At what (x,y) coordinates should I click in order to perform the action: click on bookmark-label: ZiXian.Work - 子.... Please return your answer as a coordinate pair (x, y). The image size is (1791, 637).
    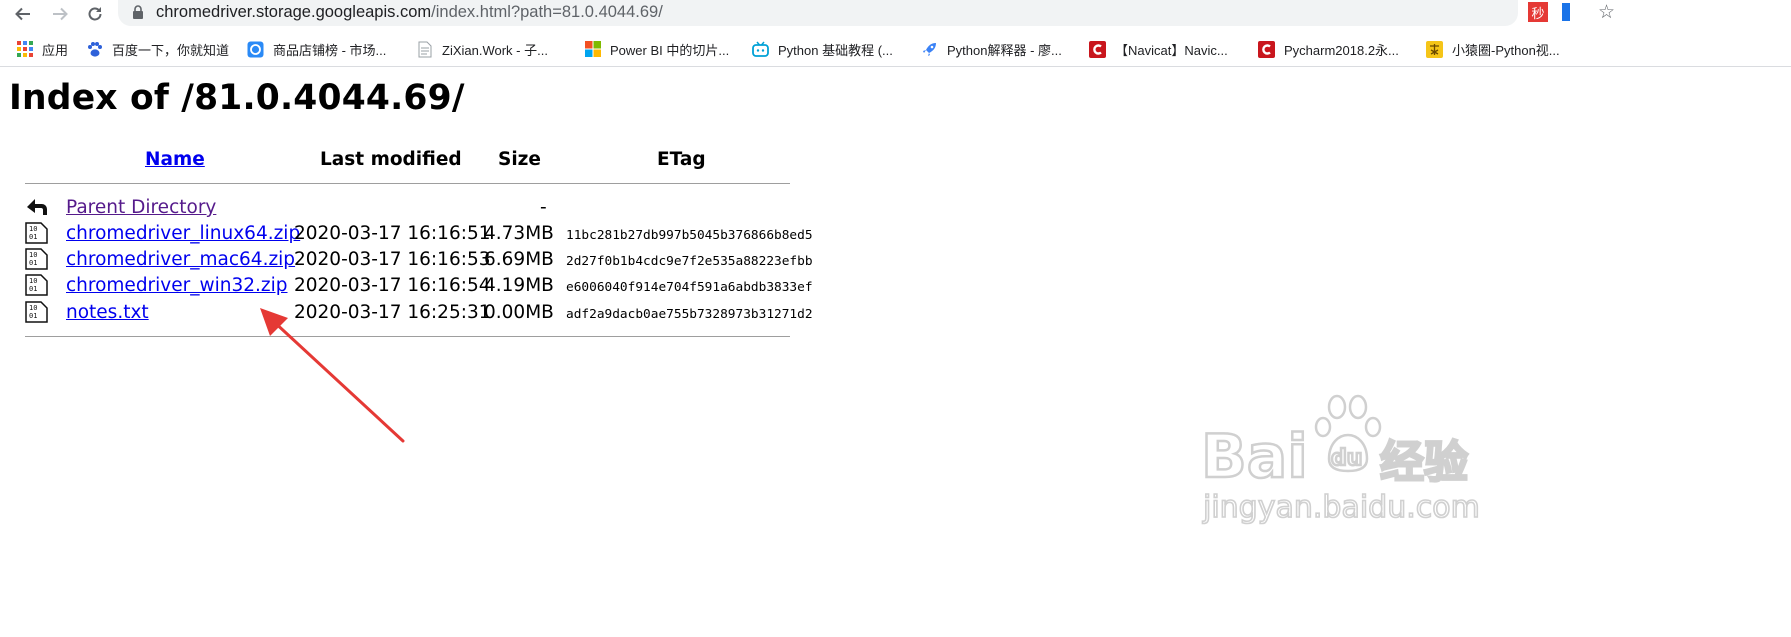
    Looking at the image, I should click on (495, 50).